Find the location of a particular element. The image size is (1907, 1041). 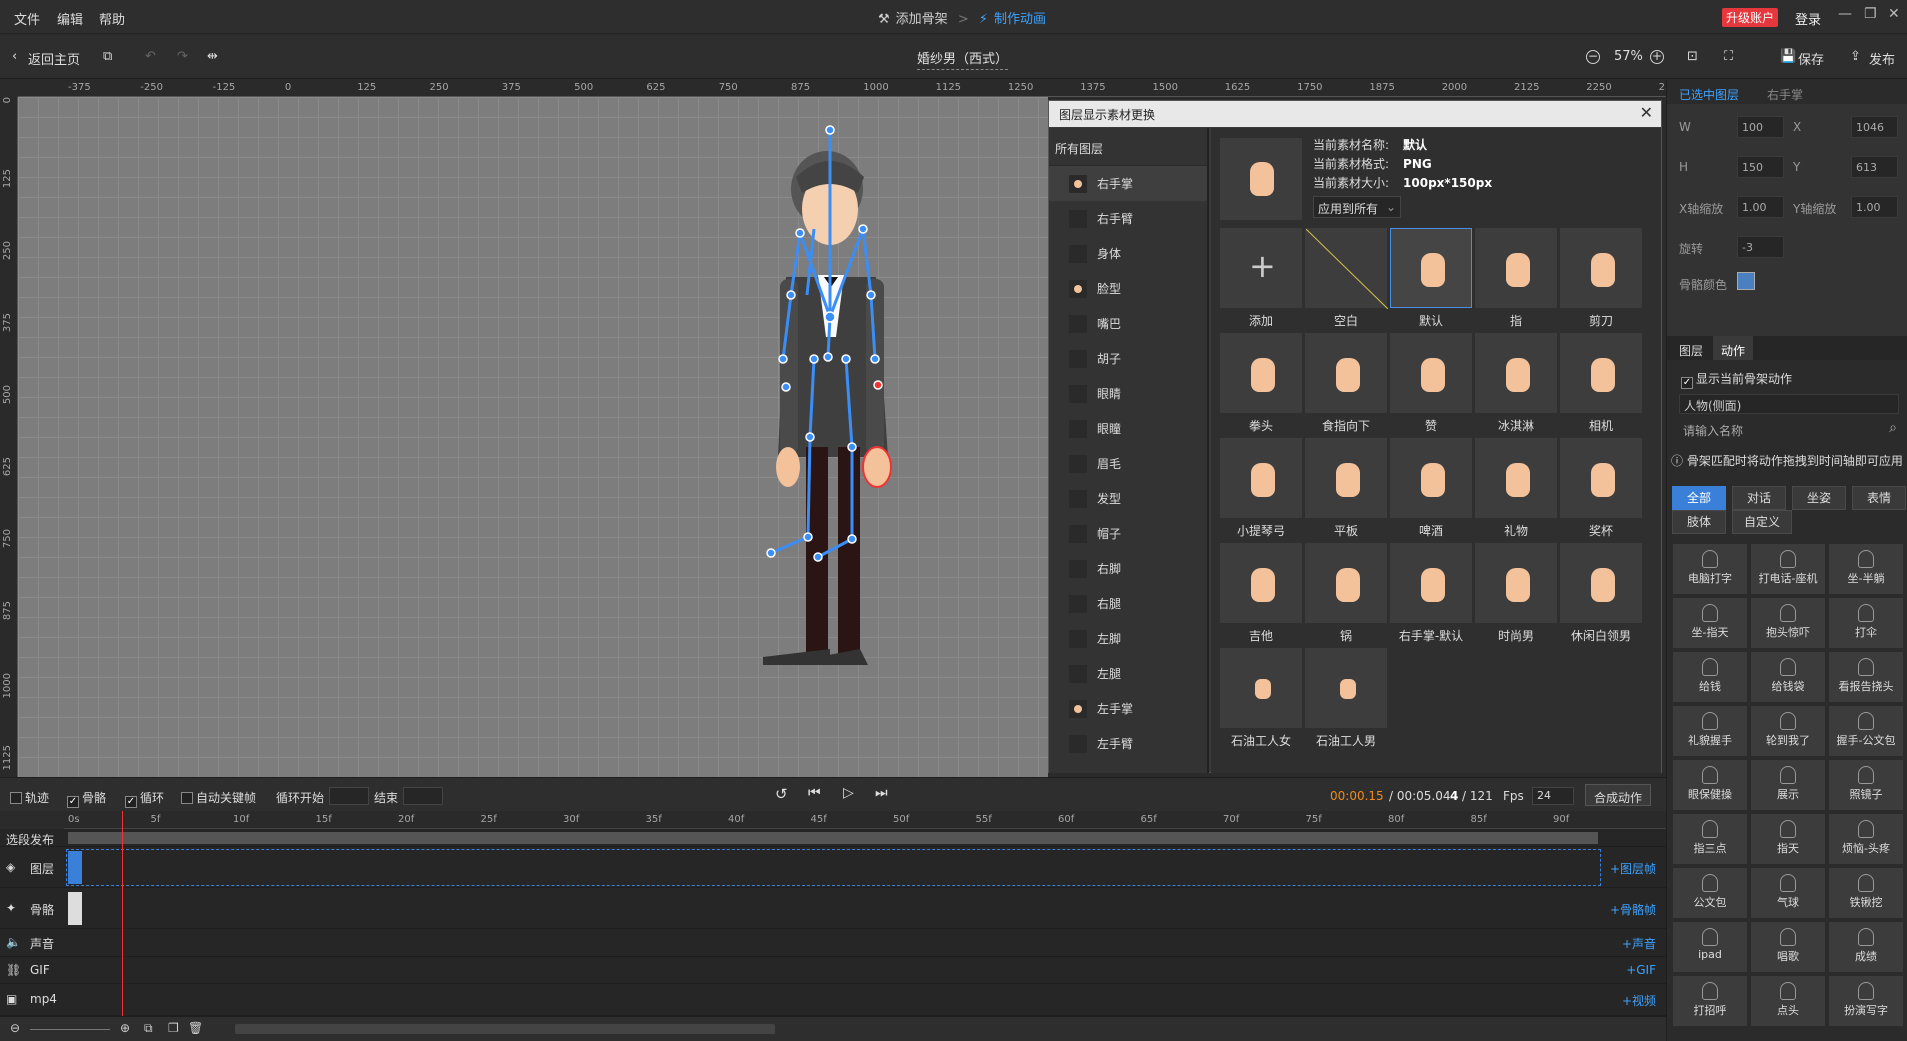

layer-item: 帽子 is located at coordinates (1128, 533).